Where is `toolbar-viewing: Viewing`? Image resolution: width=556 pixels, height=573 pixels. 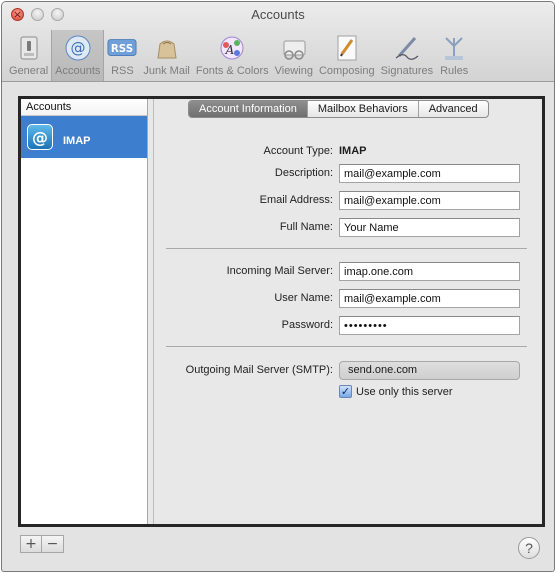 toolbar-viewing: Viewing is located at coordinates (294, 55).